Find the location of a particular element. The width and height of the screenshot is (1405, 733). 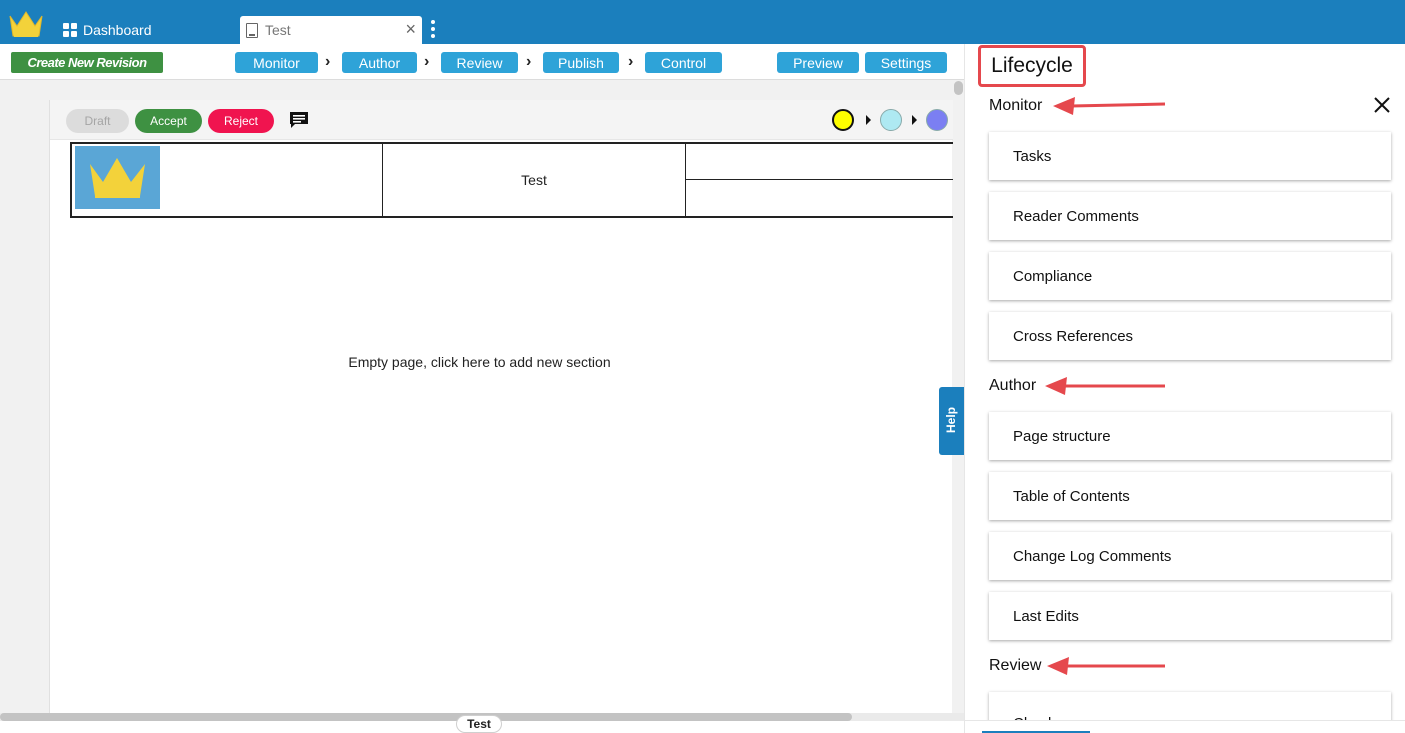

panel-item-table-of-contents: Table of Contents is located at coordinates (1190, 496).